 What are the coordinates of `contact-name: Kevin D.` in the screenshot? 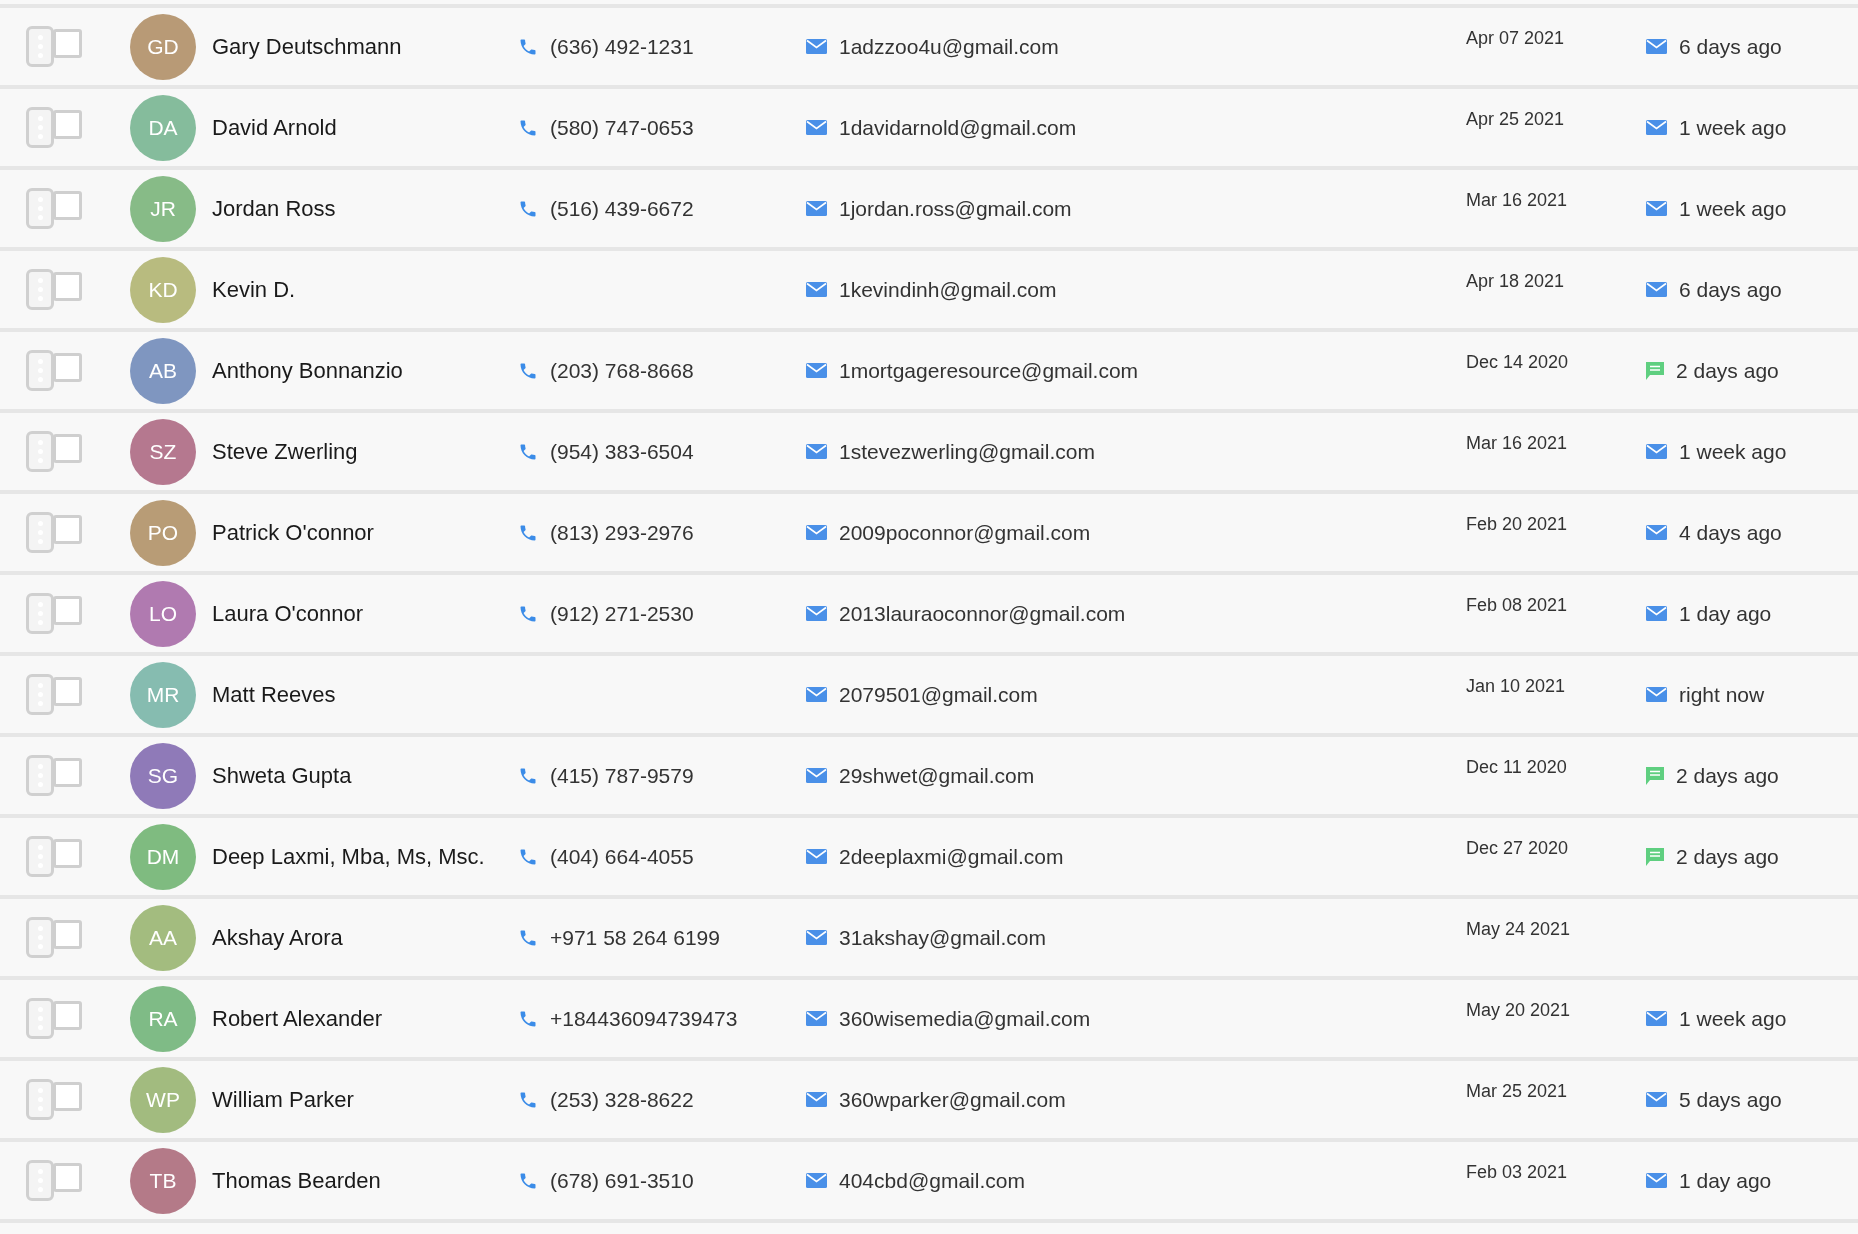 It's located at (254, 289).